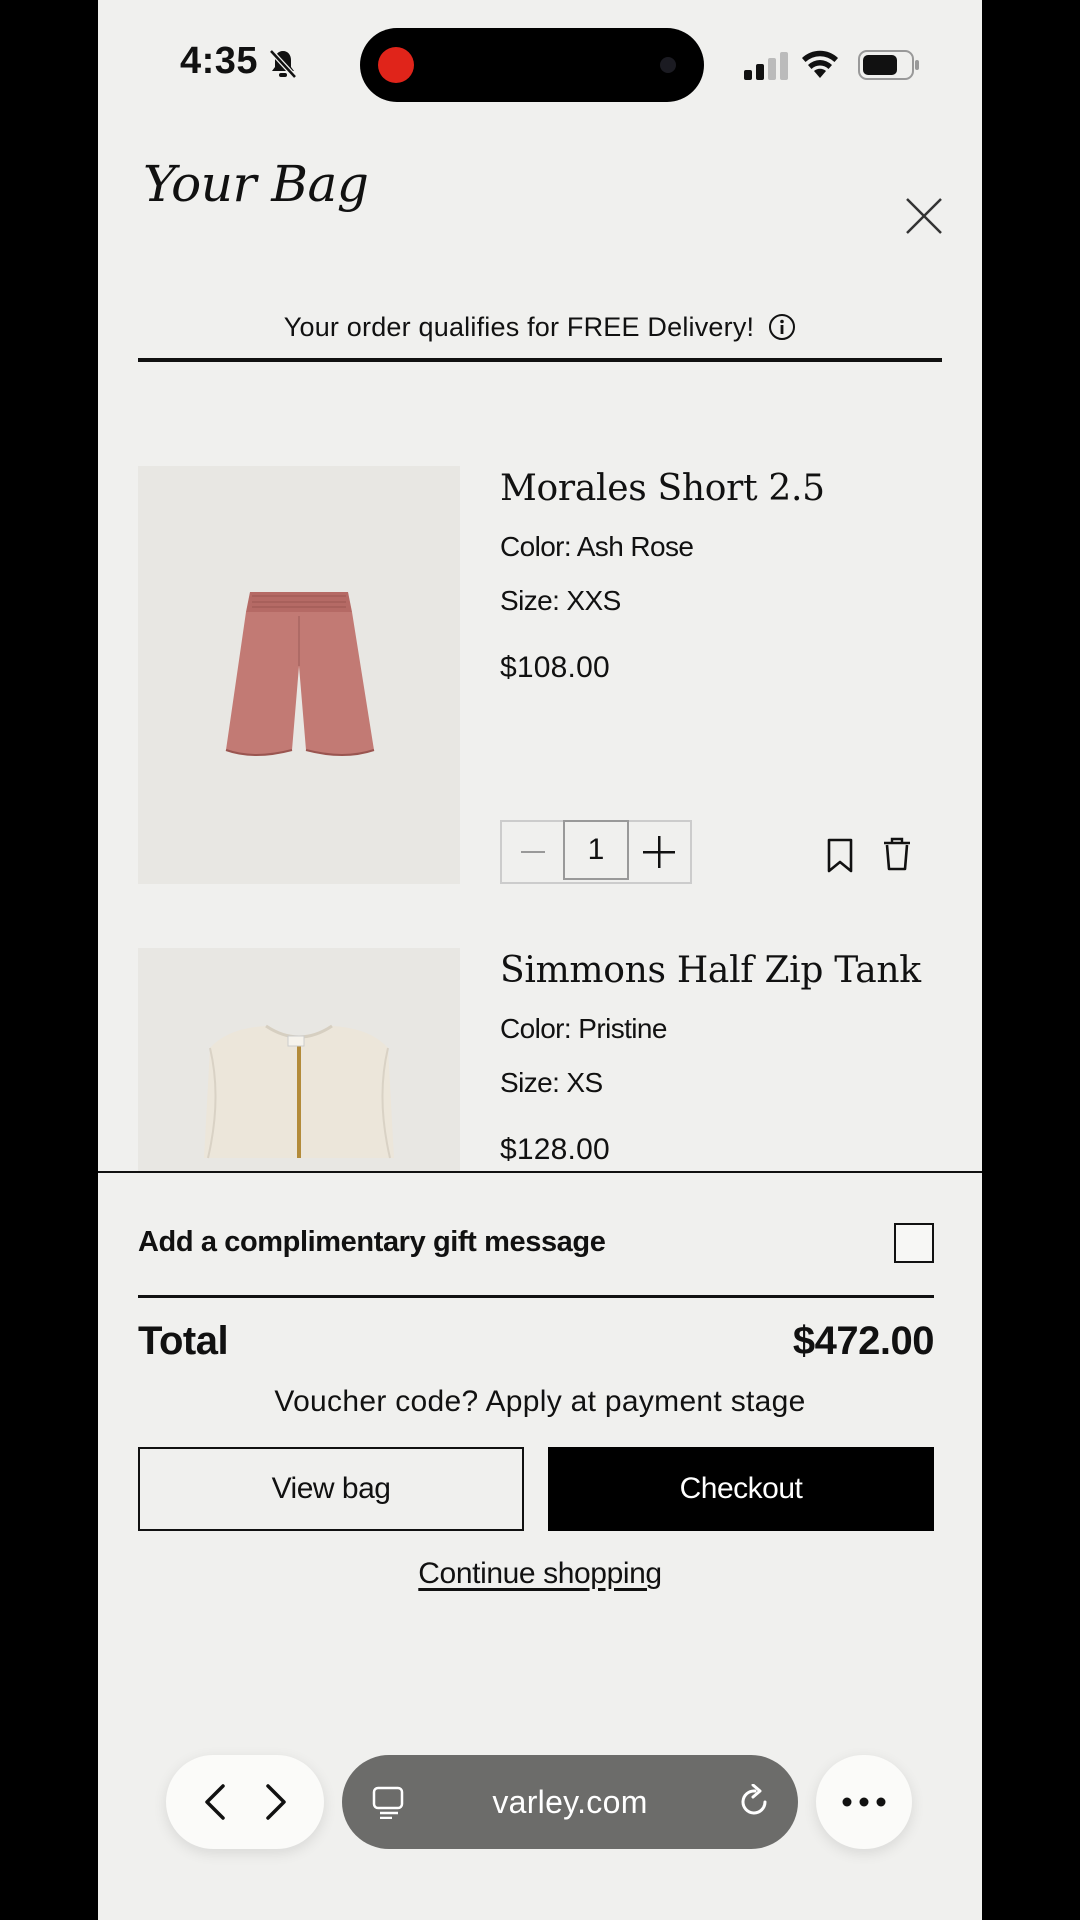 The image size is (1080, 1920). Describe the element at coordinates (555, 667) in the screenshot. I see `product-price: $108.00` at that location.